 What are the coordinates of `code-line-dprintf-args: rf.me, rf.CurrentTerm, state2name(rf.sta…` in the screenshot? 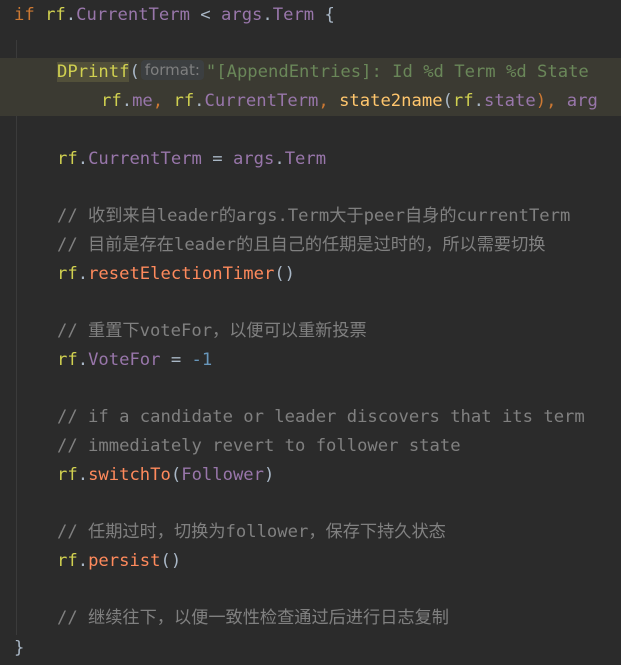 It's located at (361, 101).